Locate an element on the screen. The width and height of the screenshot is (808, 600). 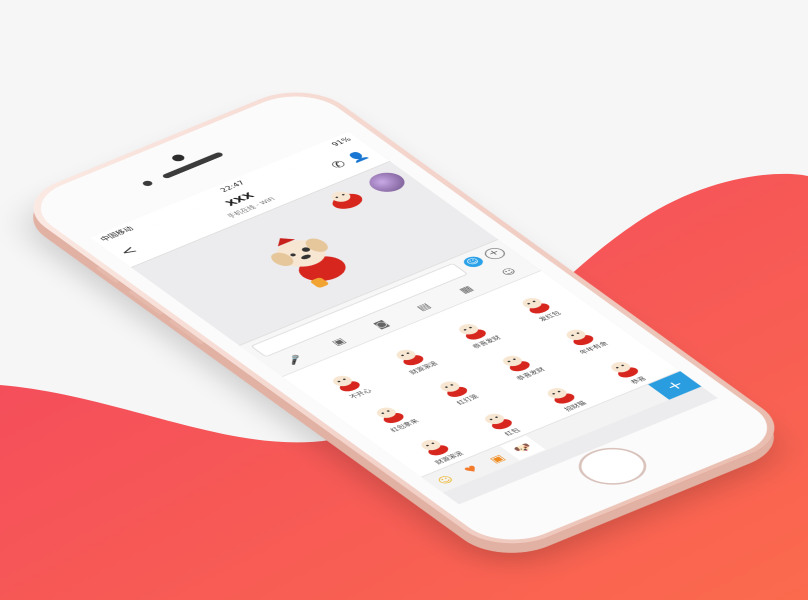
proximity-sensor is located at coordinates (147, 183).